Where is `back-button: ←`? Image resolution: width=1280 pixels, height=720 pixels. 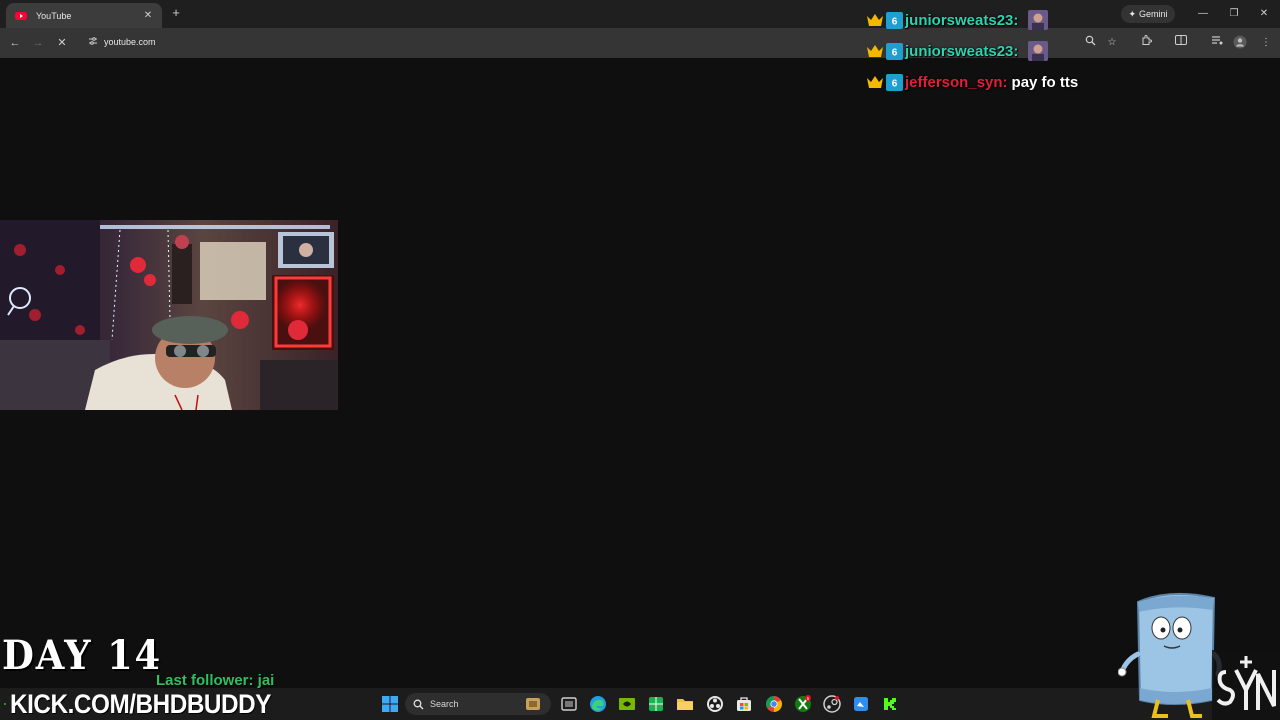
back-button: ← is located at coordinates (15, 43).